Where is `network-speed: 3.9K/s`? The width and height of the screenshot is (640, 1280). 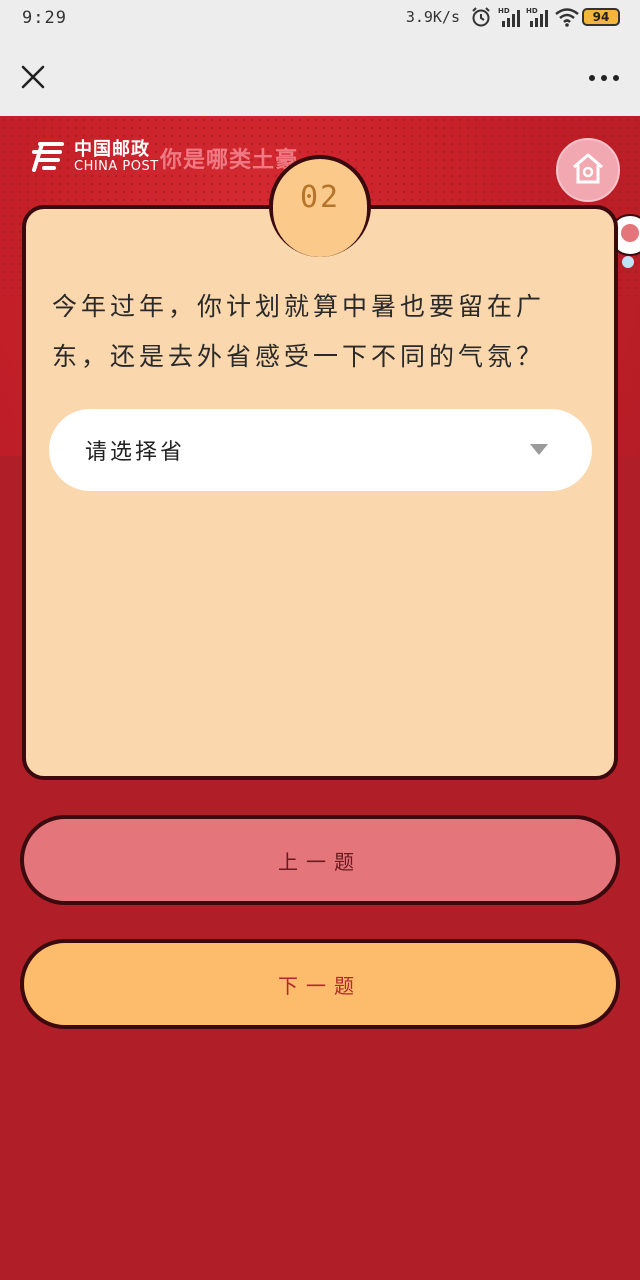 network-speed: 3.9K/s is located at coordinates (432, 17).